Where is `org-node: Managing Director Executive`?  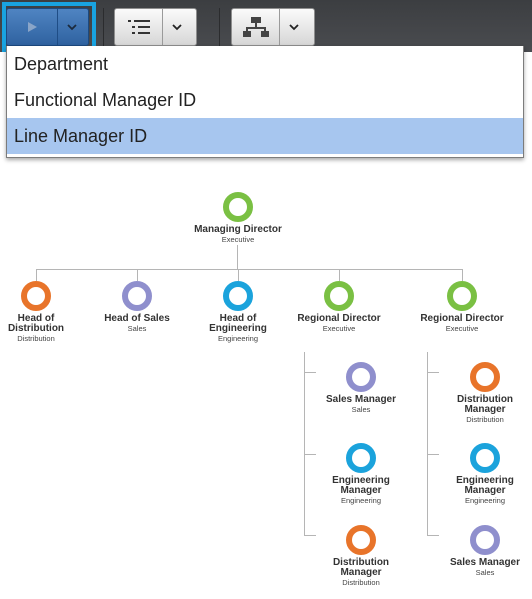 org-node: Managing Director Executive is located at coordinates (238, 218).